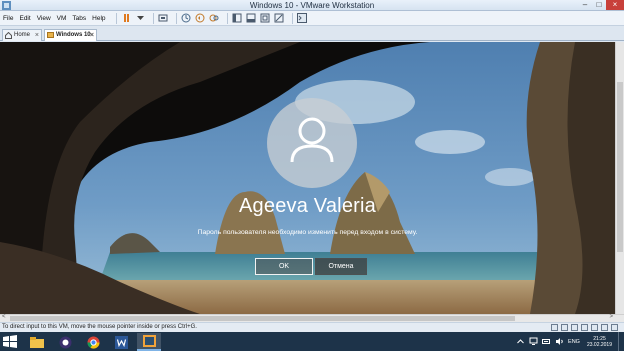 This screenshot has width=624, height=351. I want to click on taskbar-word, so click(121, 342).